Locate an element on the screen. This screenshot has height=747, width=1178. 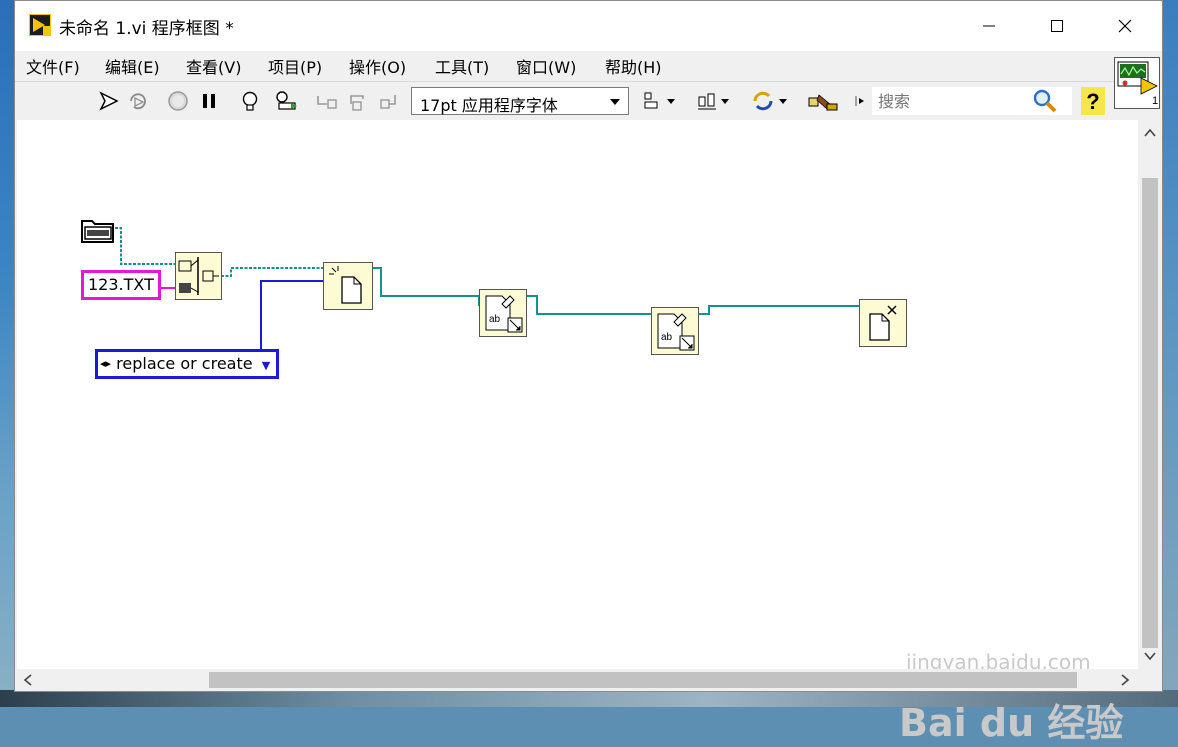
build-path-node is located at coordinates (198, 276).